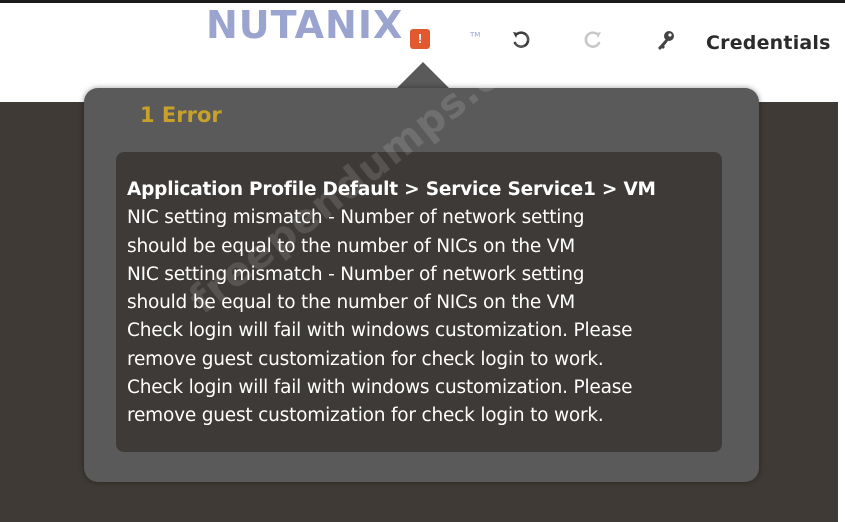 Image resolution: width=845 pixels, height=522 pixels. I want to click on nutanix-logo: NUTANIX, so click(305, 25).